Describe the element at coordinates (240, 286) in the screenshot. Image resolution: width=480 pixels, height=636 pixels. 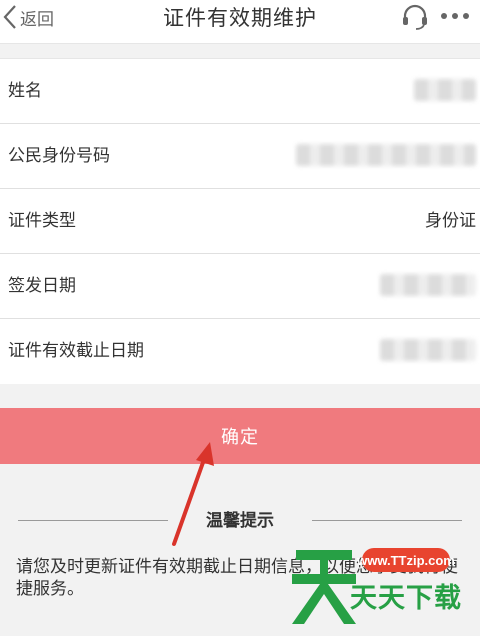
I see `form-row-issue-date: 签发日期` at that location.